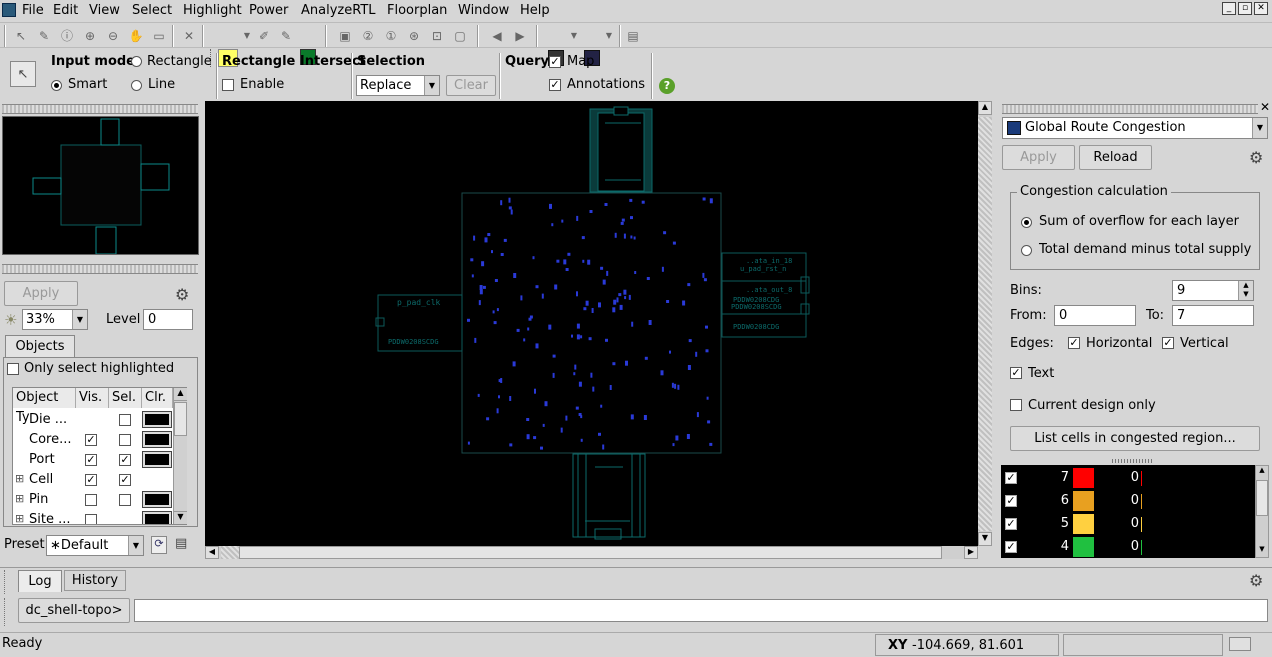 This screenshot has height=657, width=1272. What do you see at coordinates (44, 36) in the screenshot?
I see `pencil-tool-icon: ✎` at bounding box center [44, 36].